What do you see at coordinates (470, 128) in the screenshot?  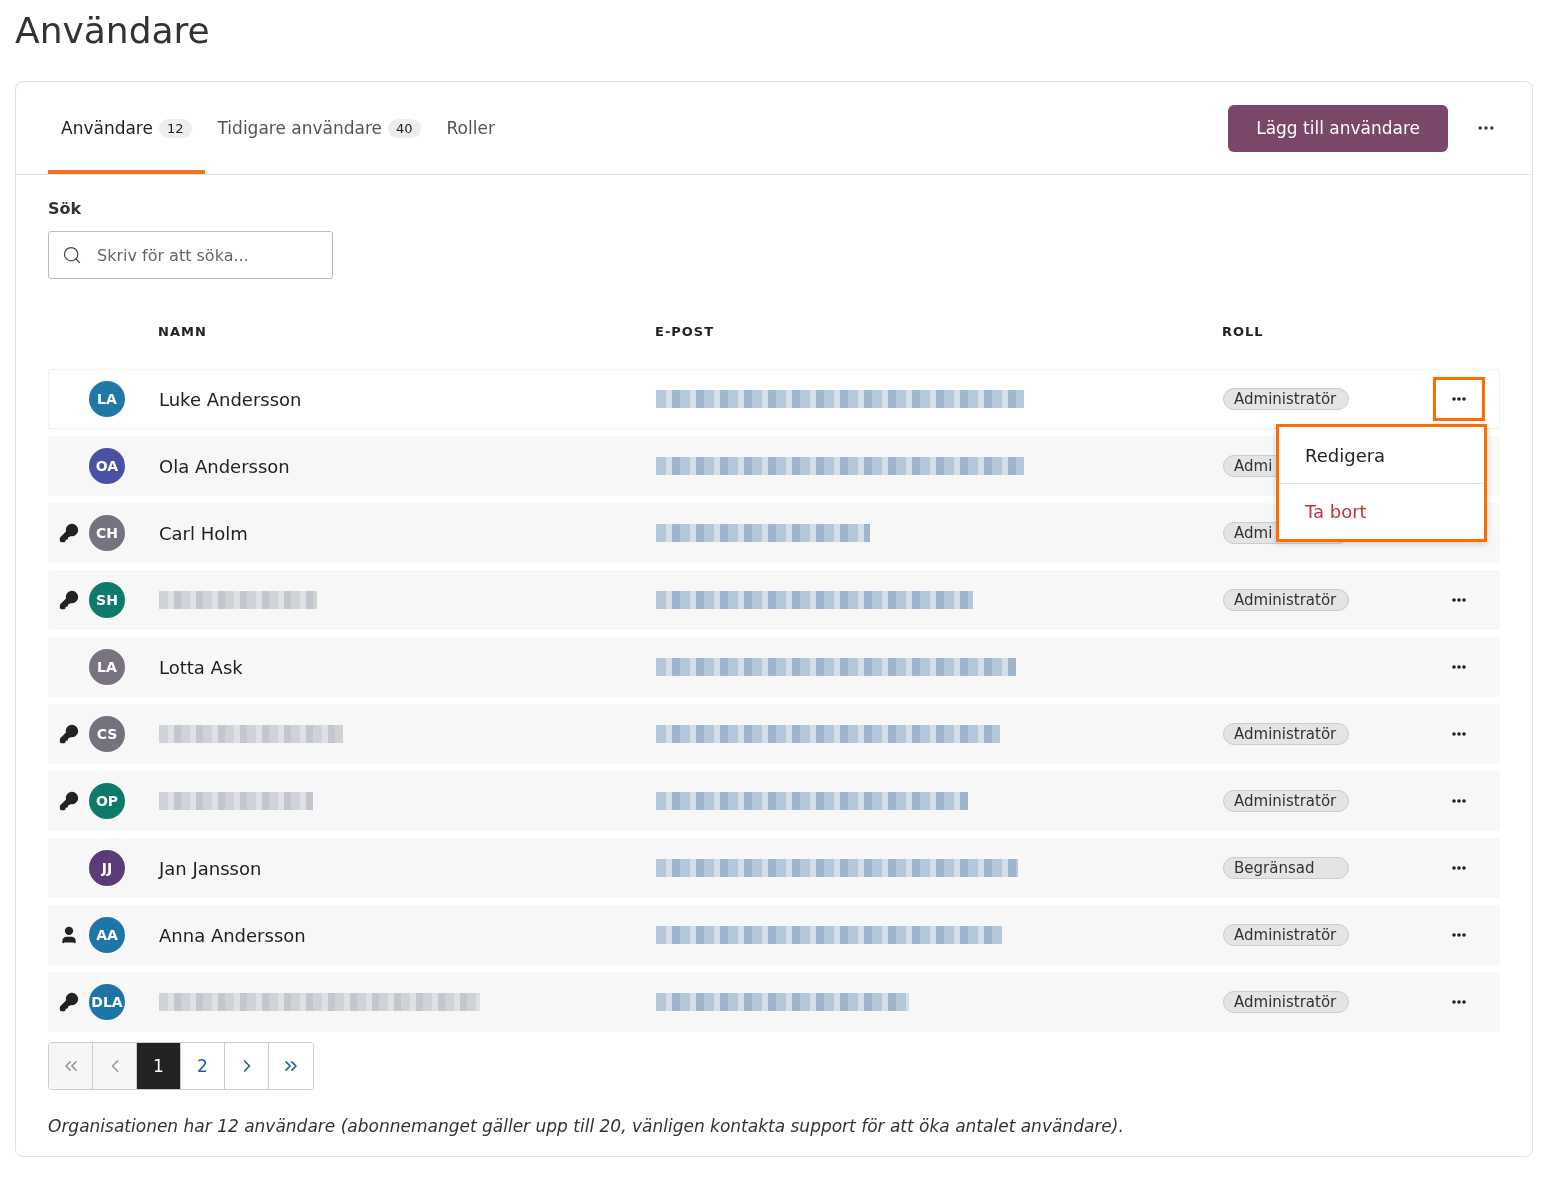 I see `tab: Roller` at bounding box center [470, 128].